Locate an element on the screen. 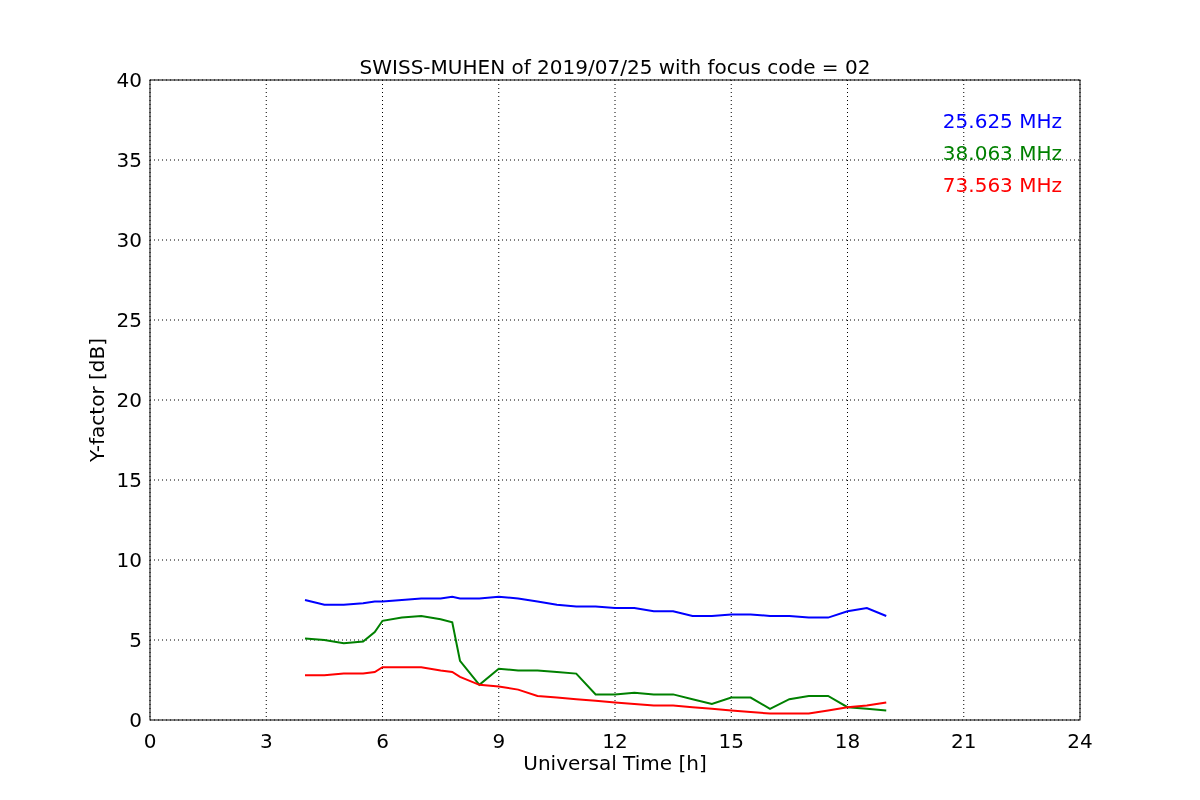 Image resolution: width=1200 pixels, height=800 pixels. axis-label: Y-factor [dB] is located at coordinates (97, 400).